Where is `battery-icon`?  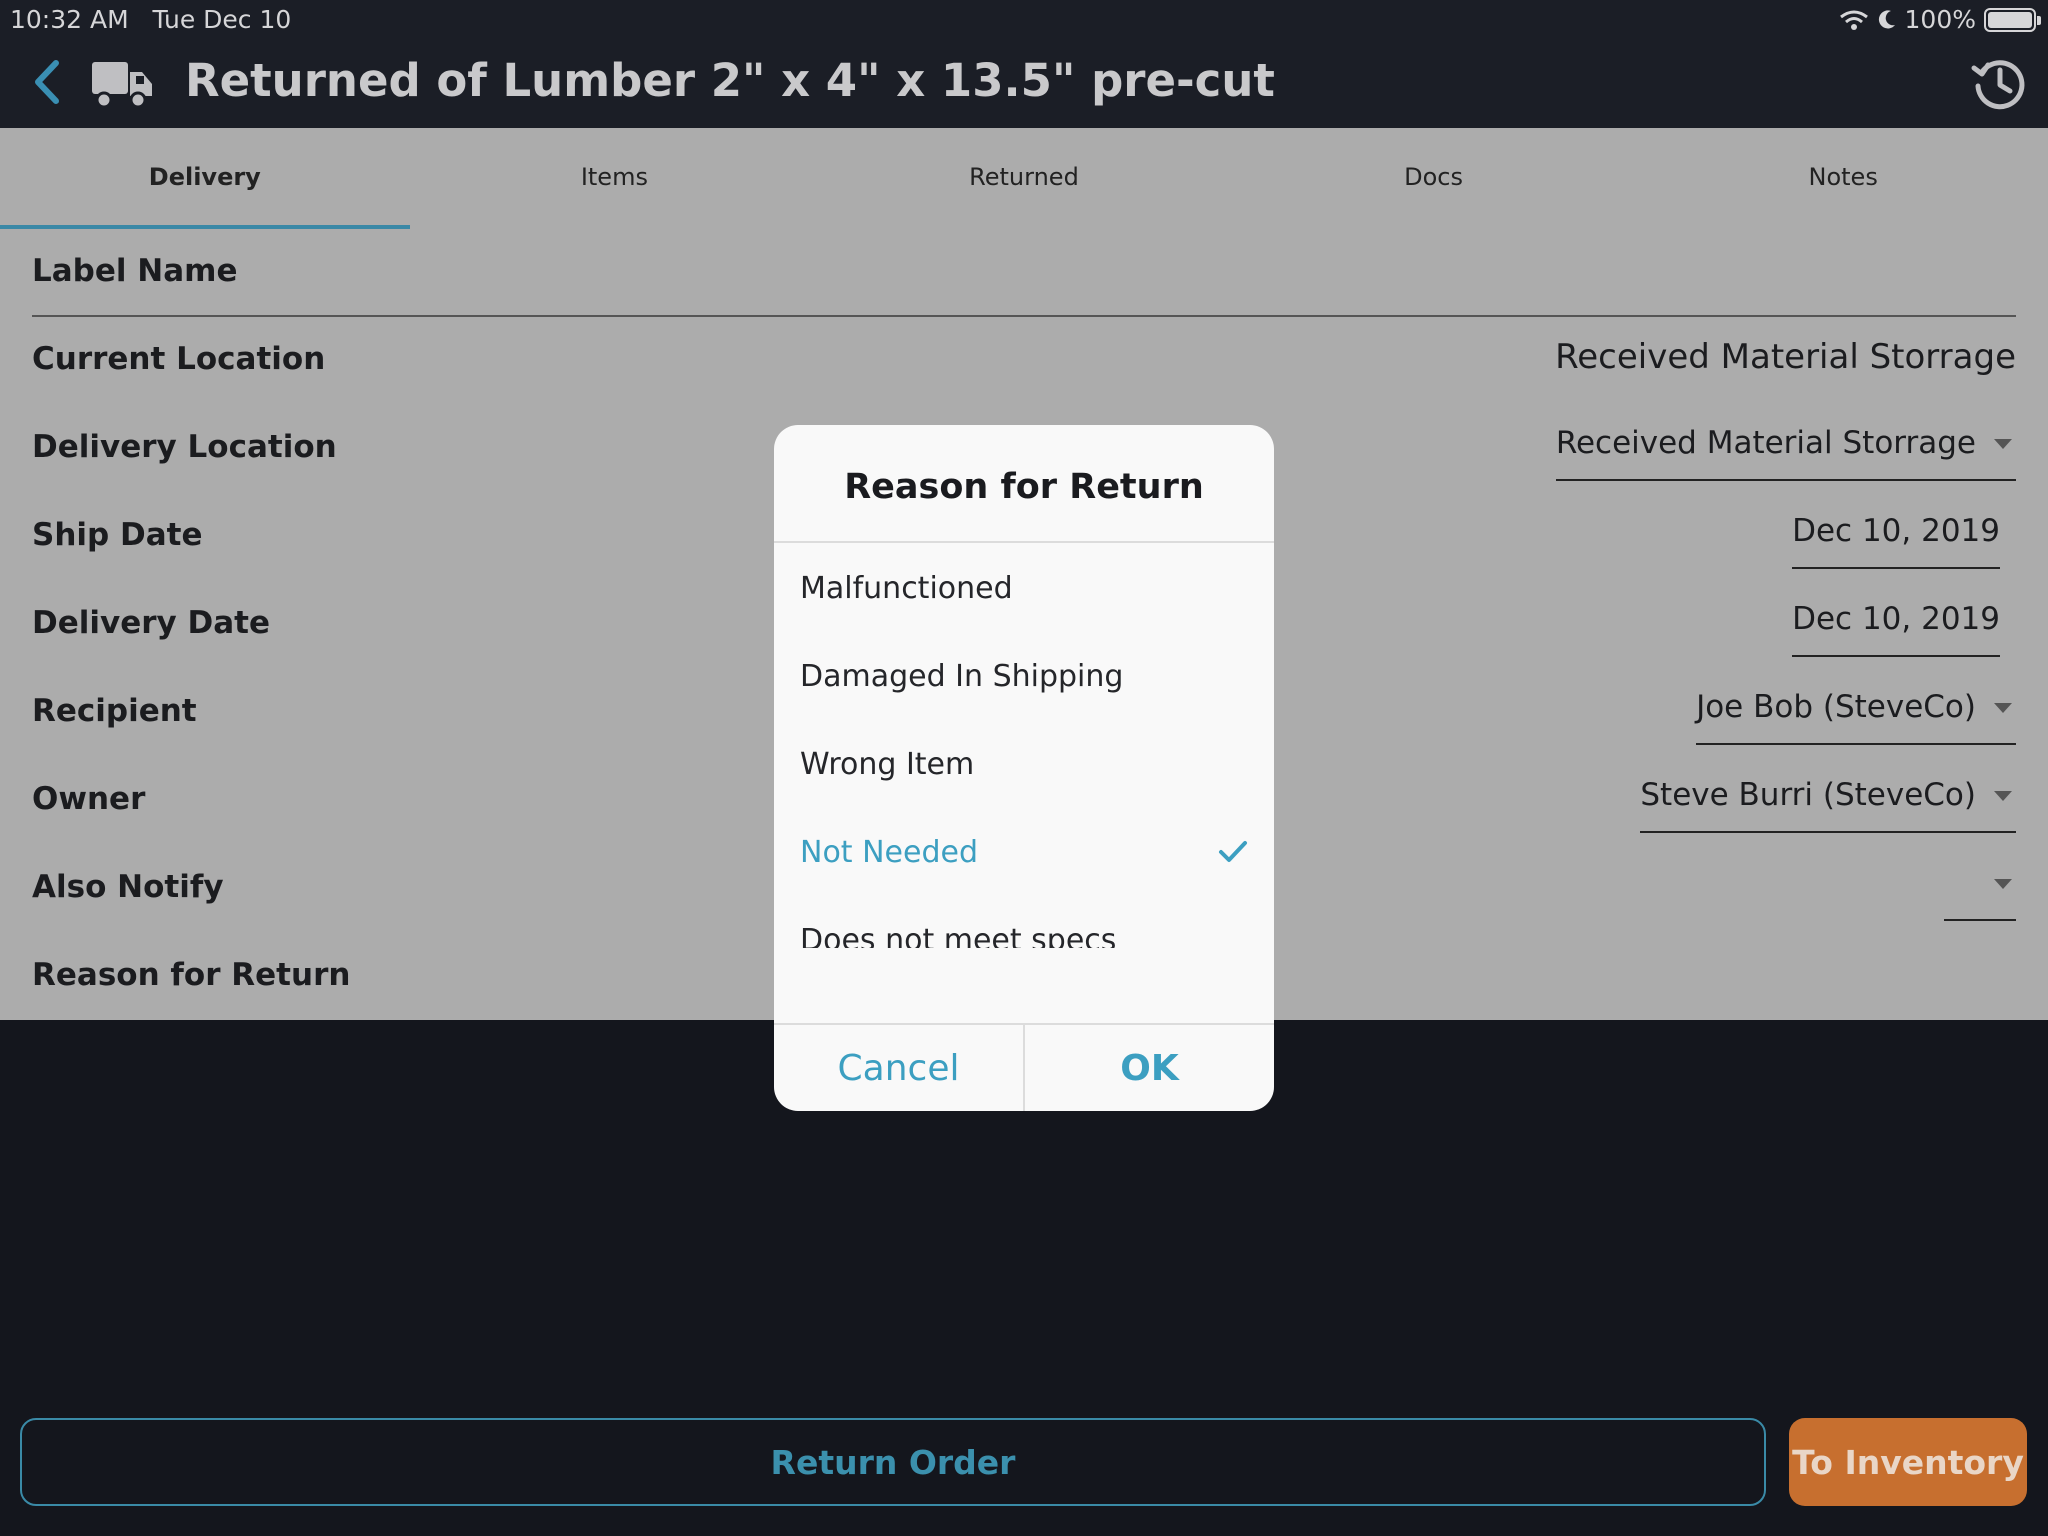 battery-icon is located at coordinates (2012, 19).